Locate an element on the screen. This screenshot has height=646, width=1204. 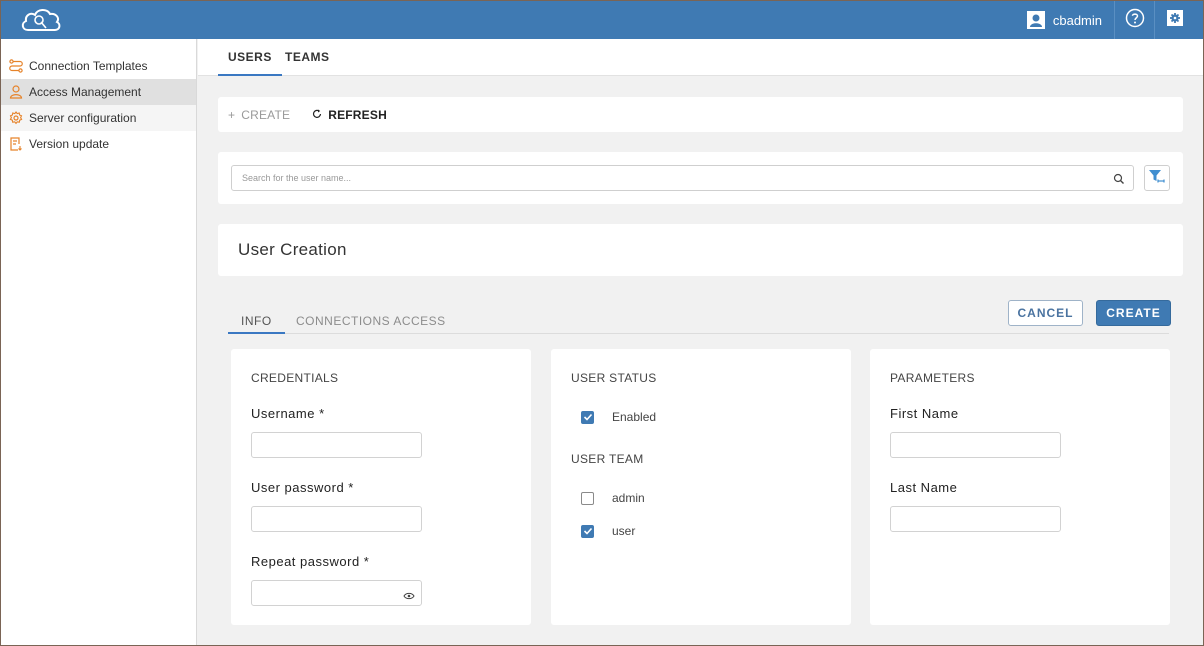
last-name-label: Last Name is located at coordinates (924, 487).